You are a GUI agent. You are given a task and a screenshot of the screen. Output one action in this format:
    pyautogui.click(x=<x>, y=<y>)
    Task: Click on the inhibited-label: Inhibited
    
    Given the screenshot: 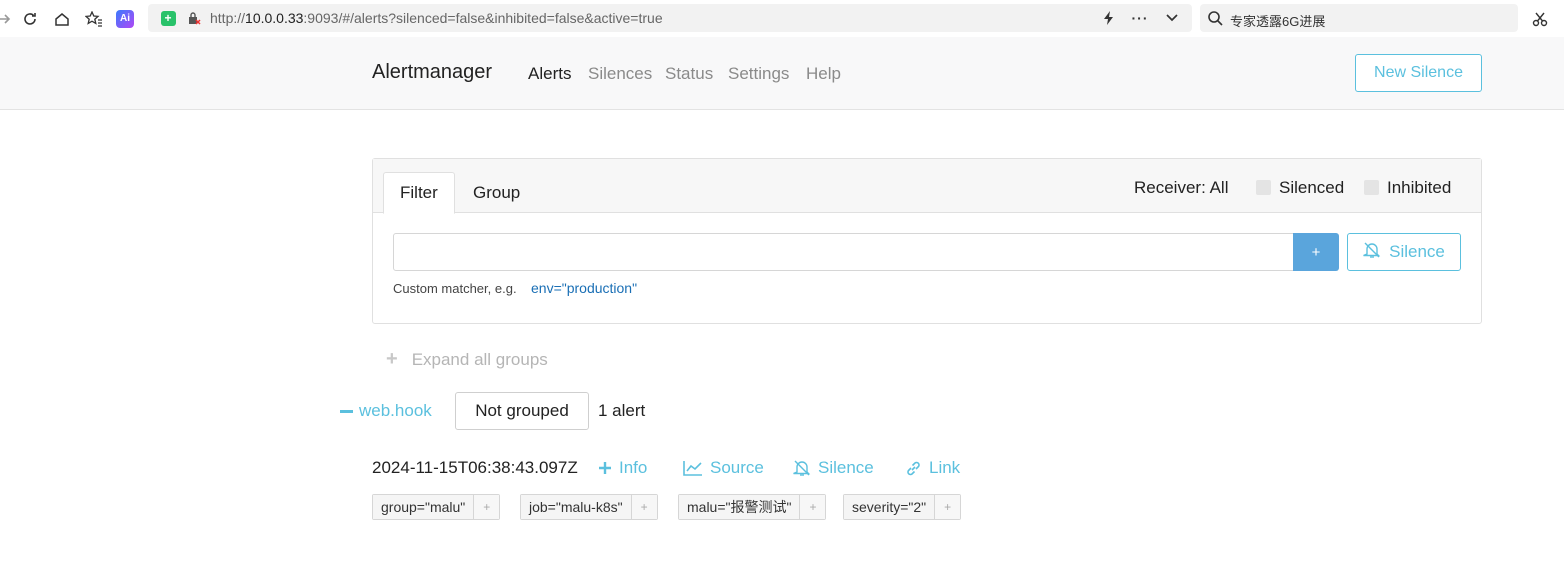 What is the action you would take?
    pyautogui.click(x=1419, y=188)
    